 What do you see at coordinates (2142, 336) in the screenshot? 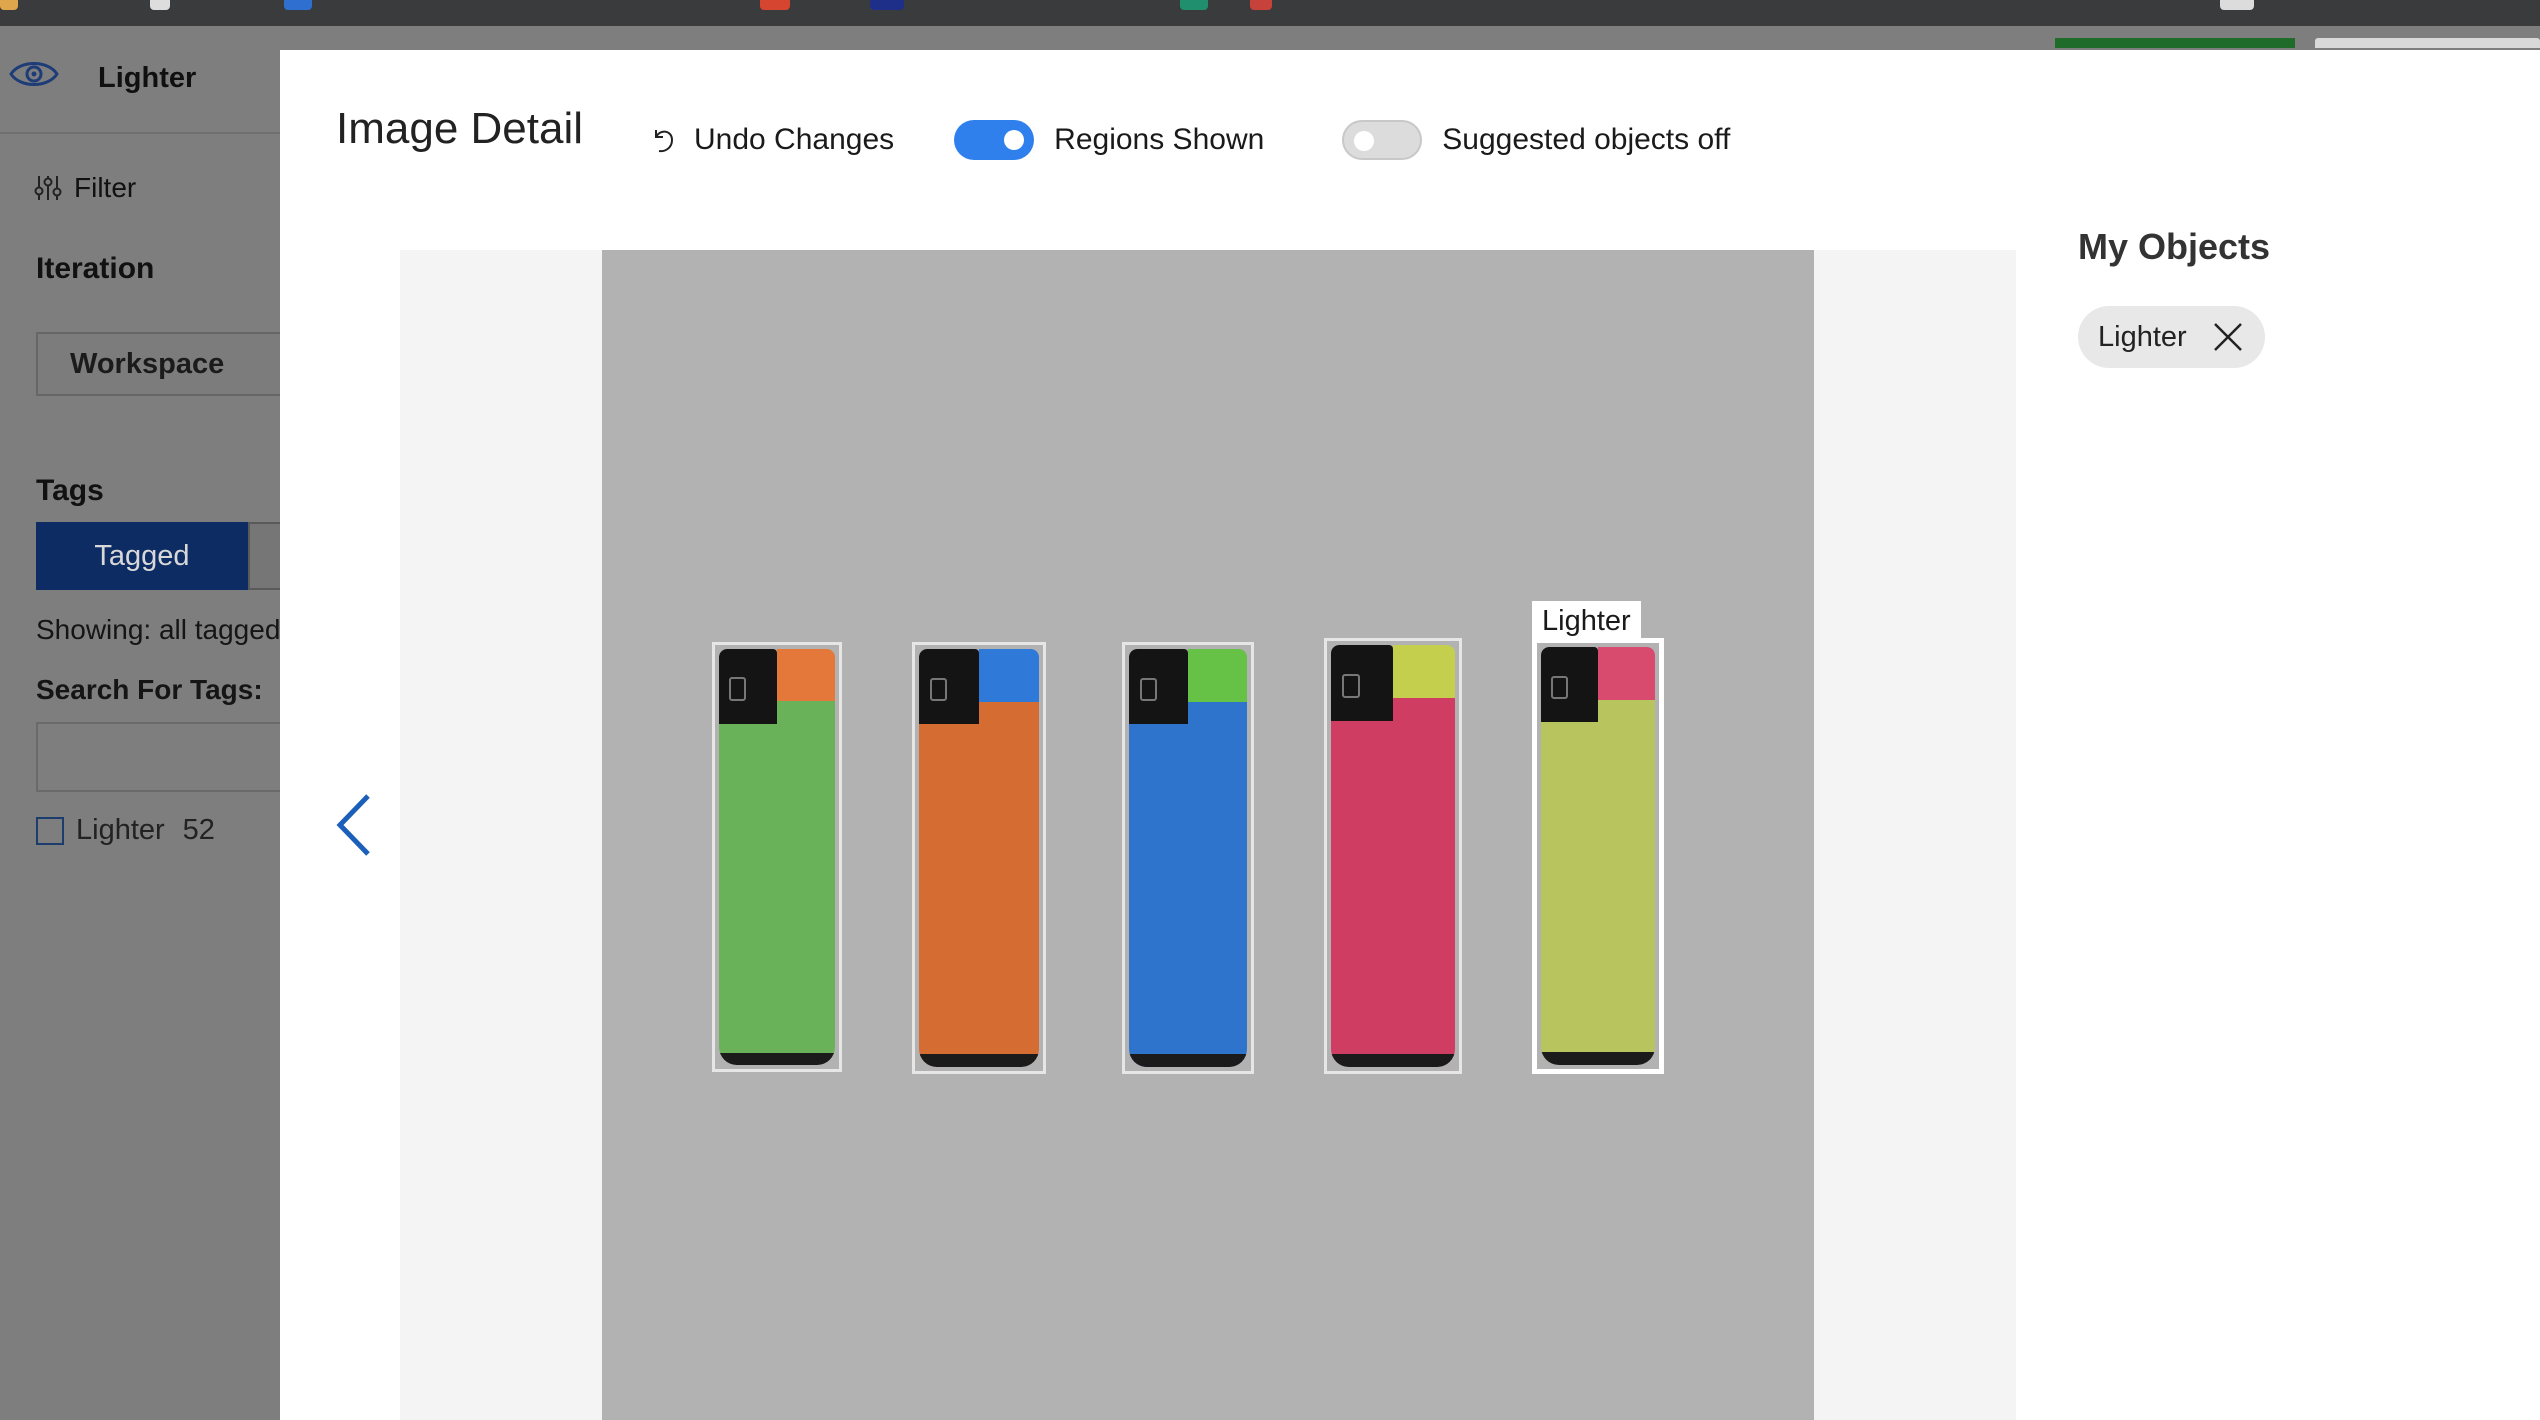
I see `object-tag-label: Lighter` at bounding box center [2142, 336].